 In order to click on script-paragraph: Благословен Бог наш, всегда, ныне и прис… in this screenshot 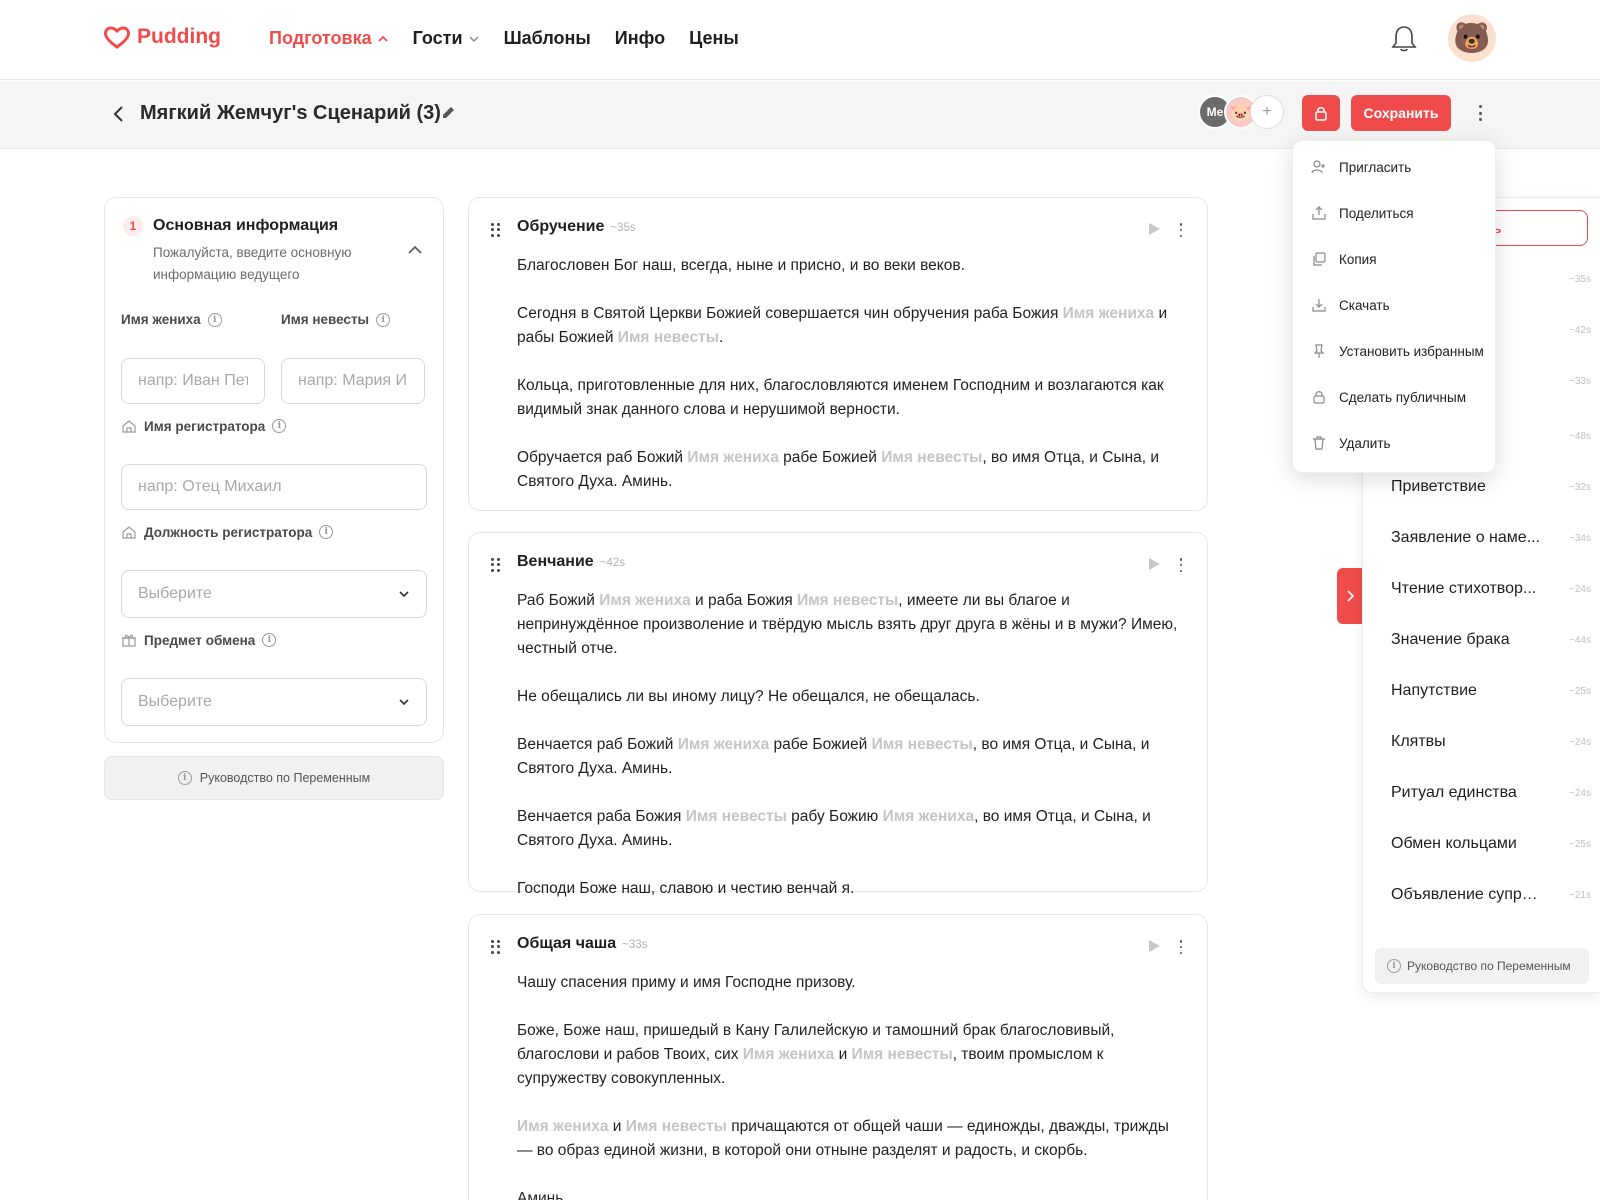, I will do `click(852, 266)`.